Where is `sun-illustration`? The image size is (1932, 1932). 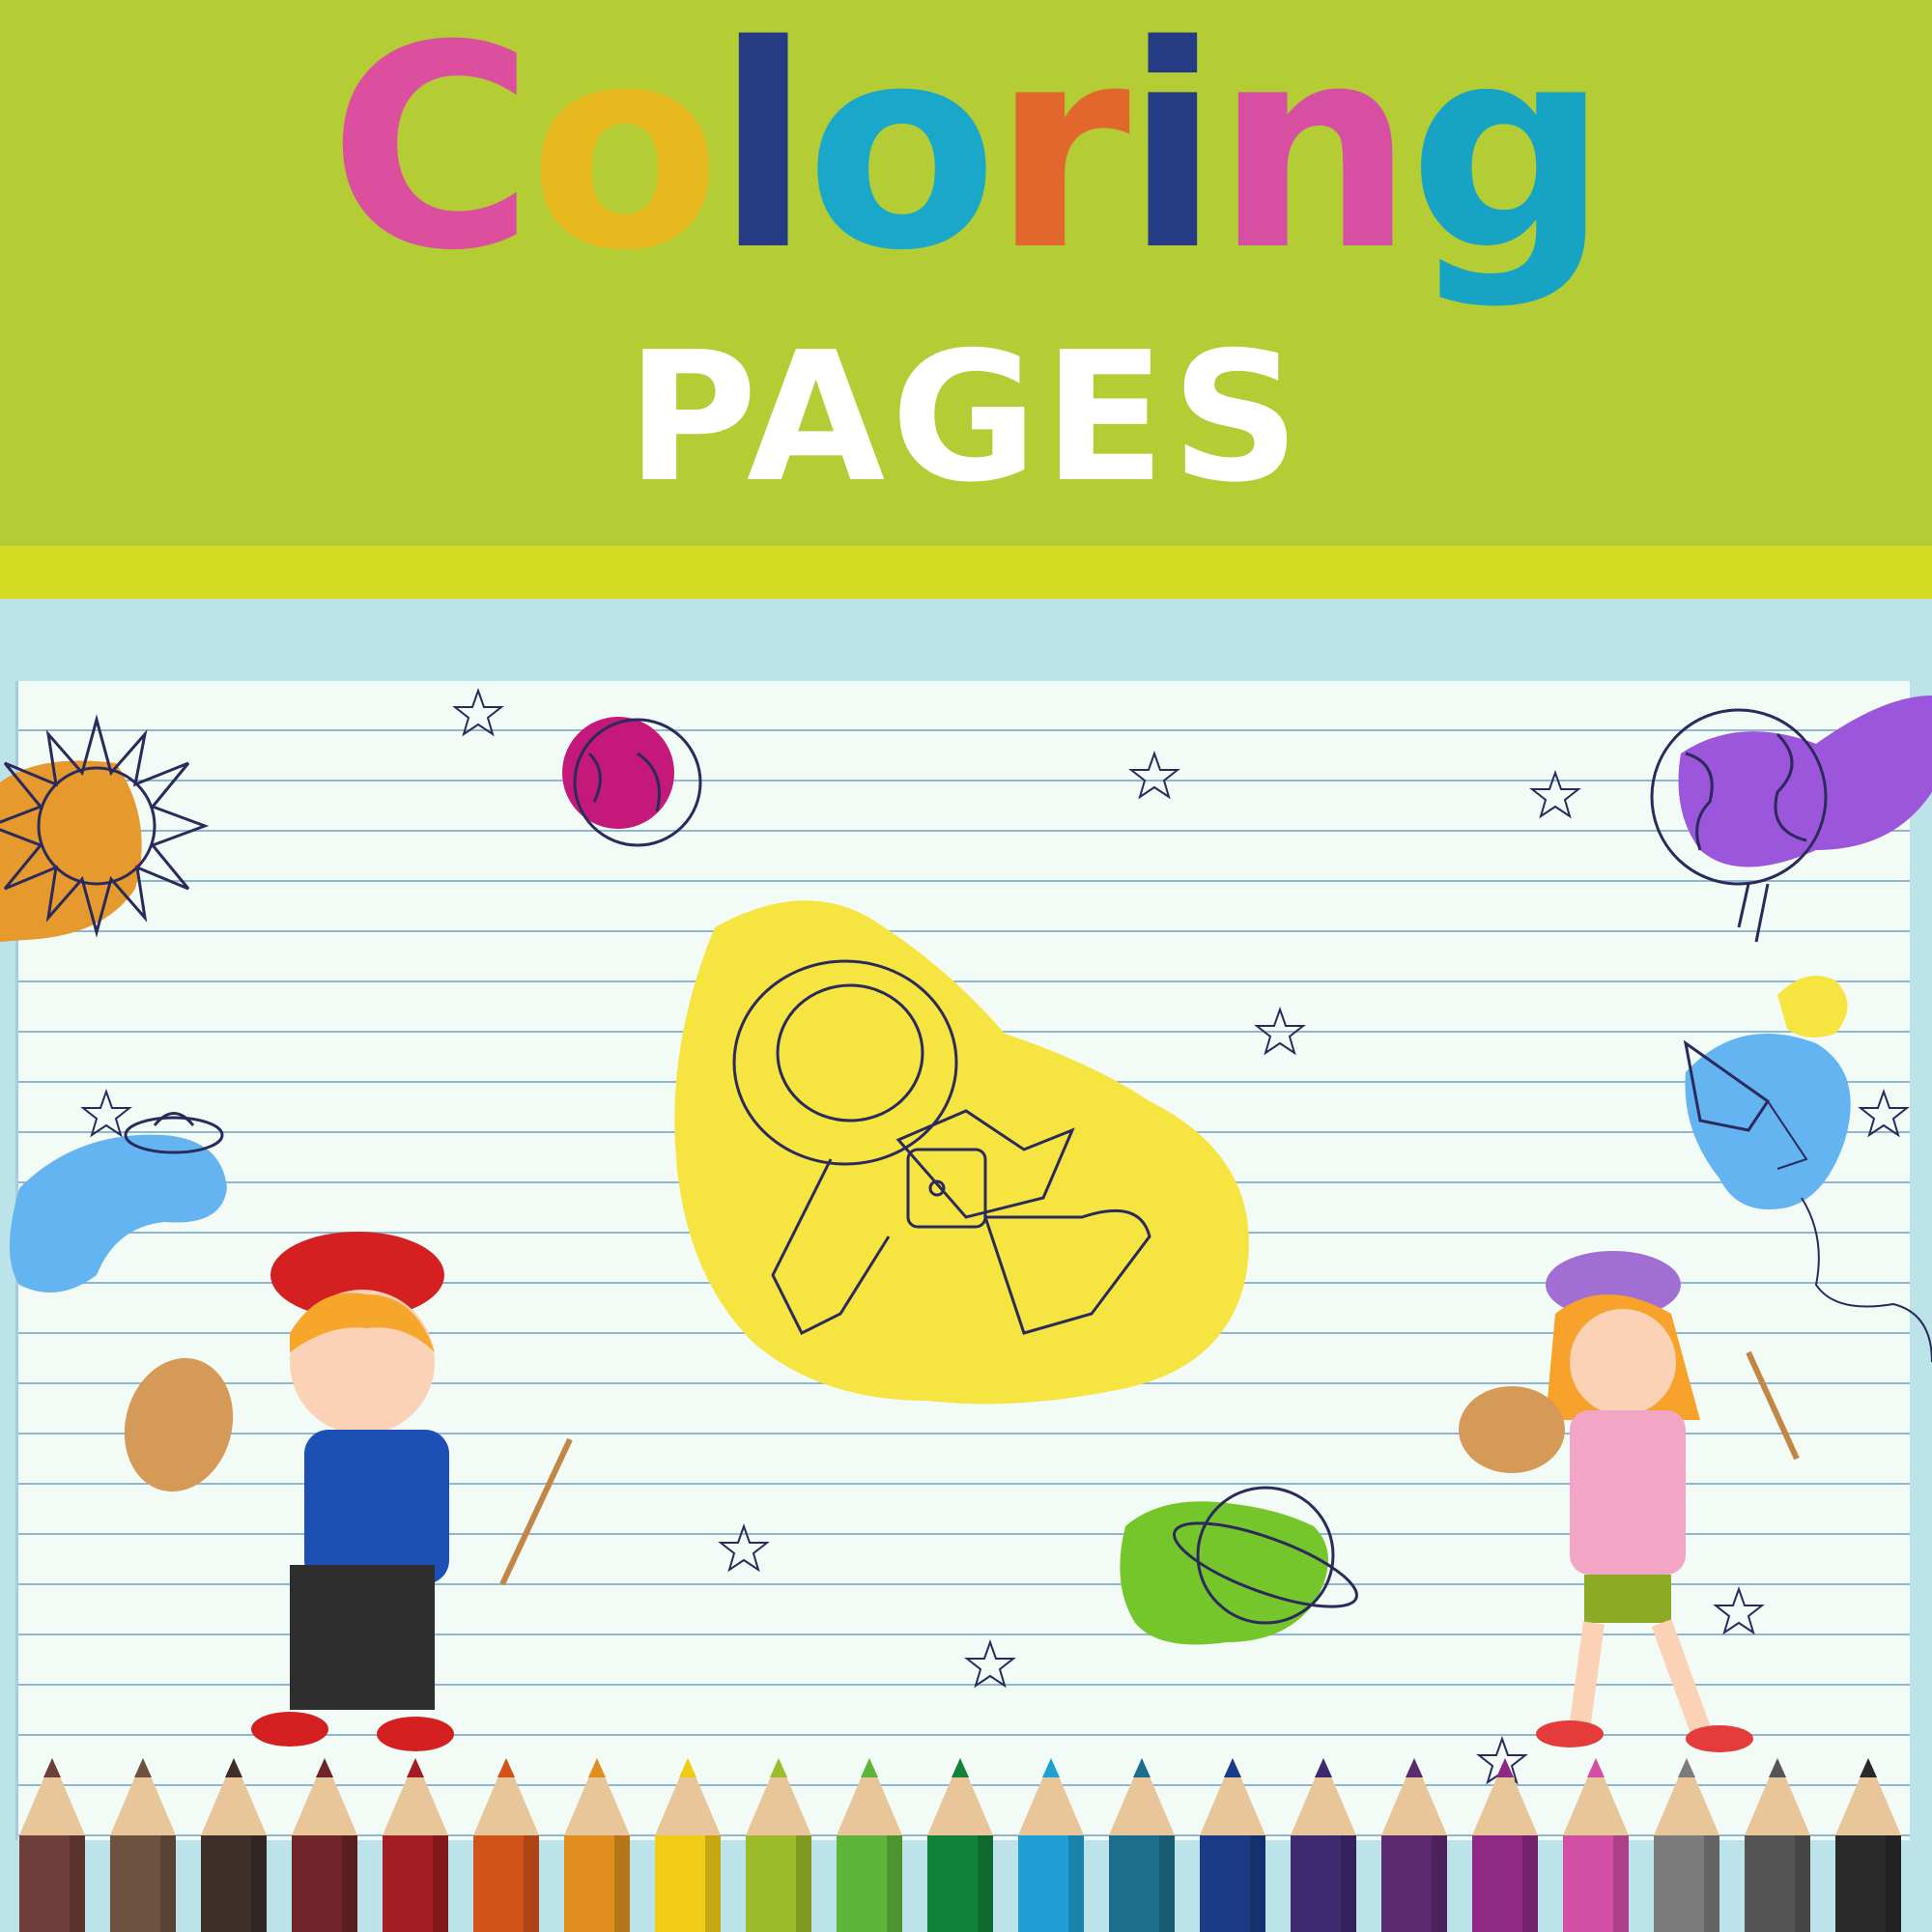
sun-illustration is located at coordinates (105, 828).